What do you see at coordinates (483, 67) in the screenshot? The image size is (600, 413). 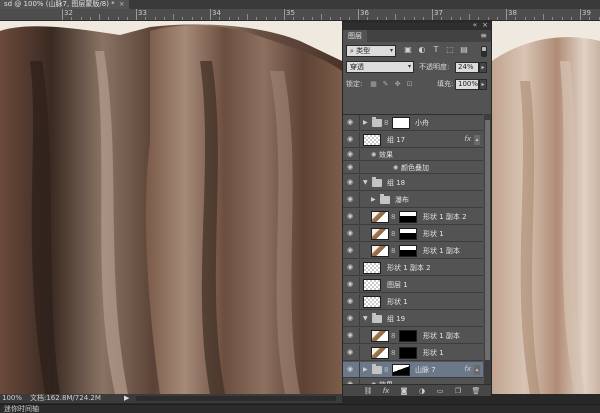 I see `opacity-dropdown-button: ▸` at bounding box center [483, 67].